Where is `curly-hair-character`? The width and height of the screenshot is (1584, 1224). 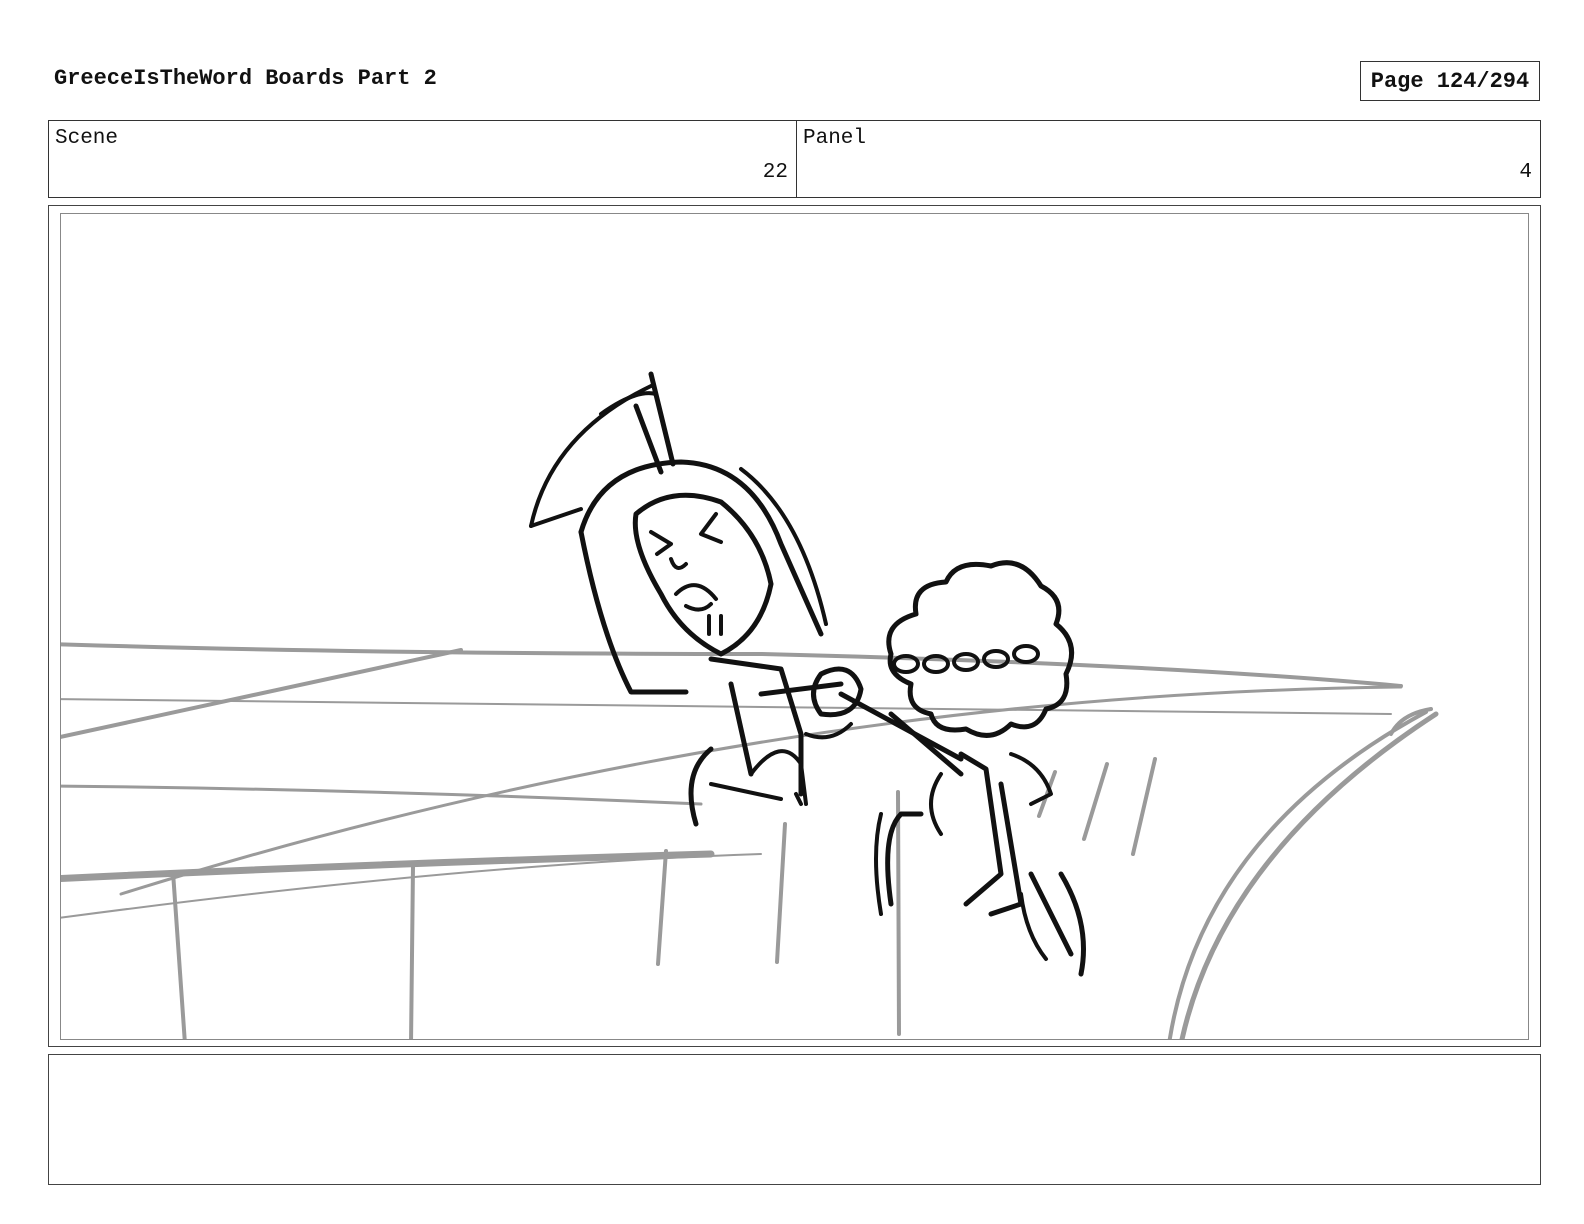 curly-hair-character is located at coordinates (962, 768).